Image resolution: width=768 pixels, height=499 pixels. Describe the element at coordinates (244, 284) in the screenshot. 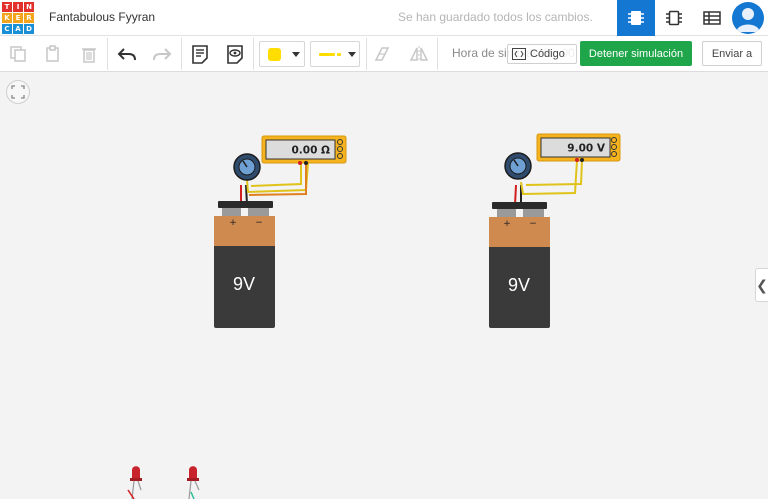

I see `battery-1-label: 9V` at that location.